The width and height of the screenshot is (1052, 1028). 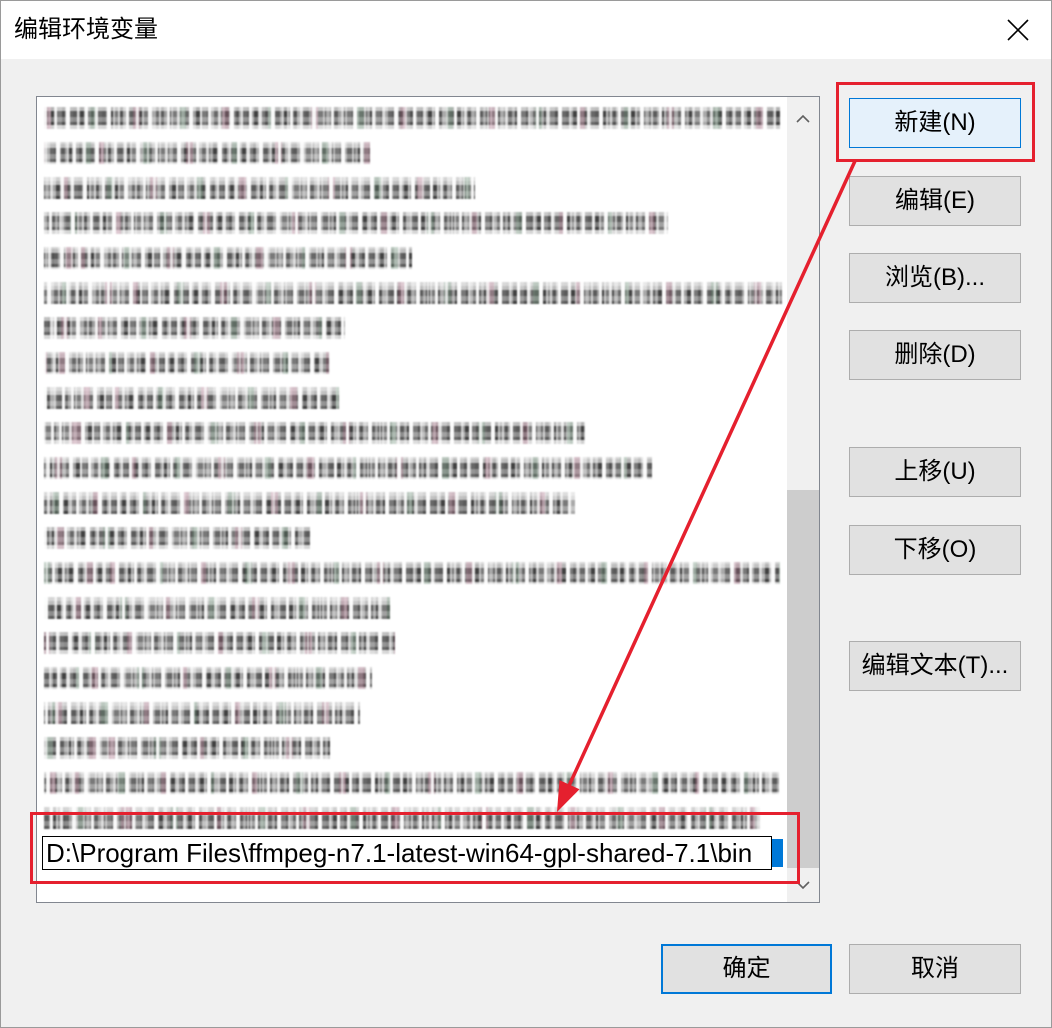 I want to click on chevron-up-icon-stroke, so click(x=803, y=118).